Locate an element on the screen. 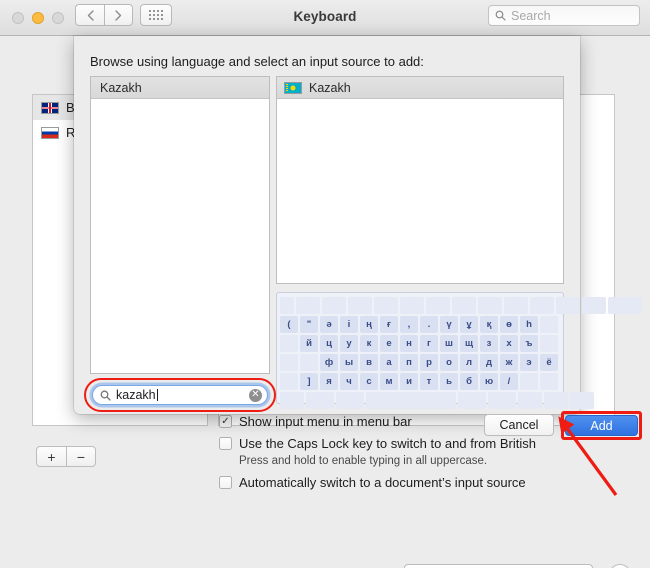  toolbar-search-placeholder: Search is located at coordinates (531, 15).